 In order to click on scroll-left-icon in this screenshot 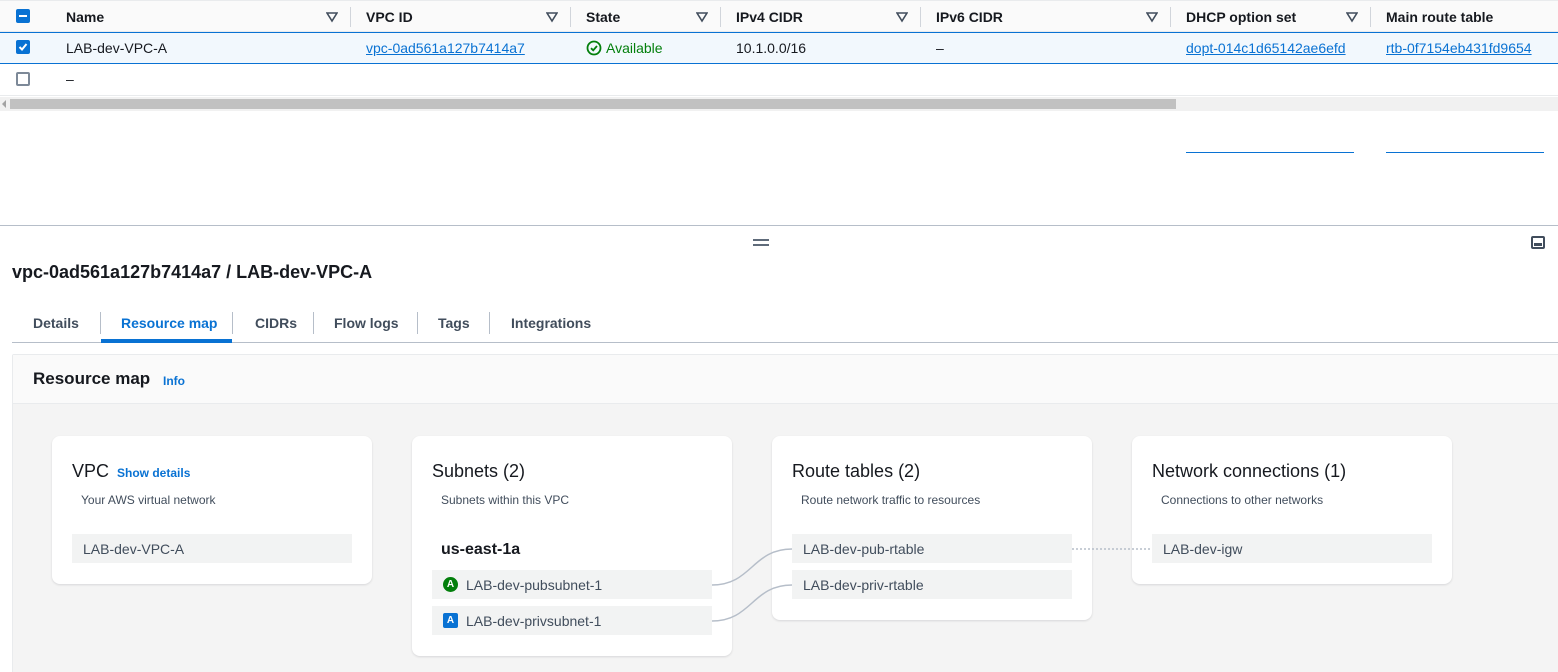, I will do `click(4, 104)`.